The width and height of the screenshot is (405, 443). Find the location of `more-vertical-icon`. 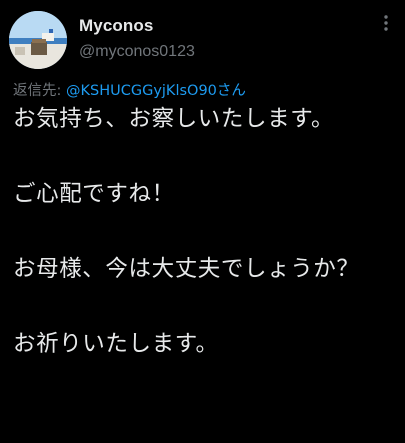

more-vertical-icon is located at coordinates (386, 23).